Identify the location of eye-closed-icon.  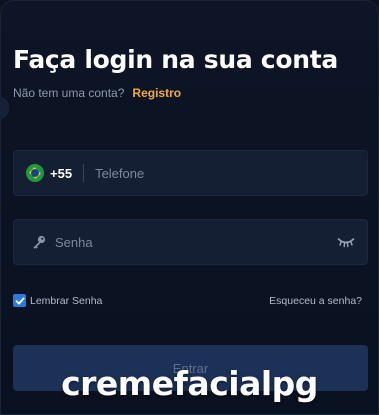
(346, 242).